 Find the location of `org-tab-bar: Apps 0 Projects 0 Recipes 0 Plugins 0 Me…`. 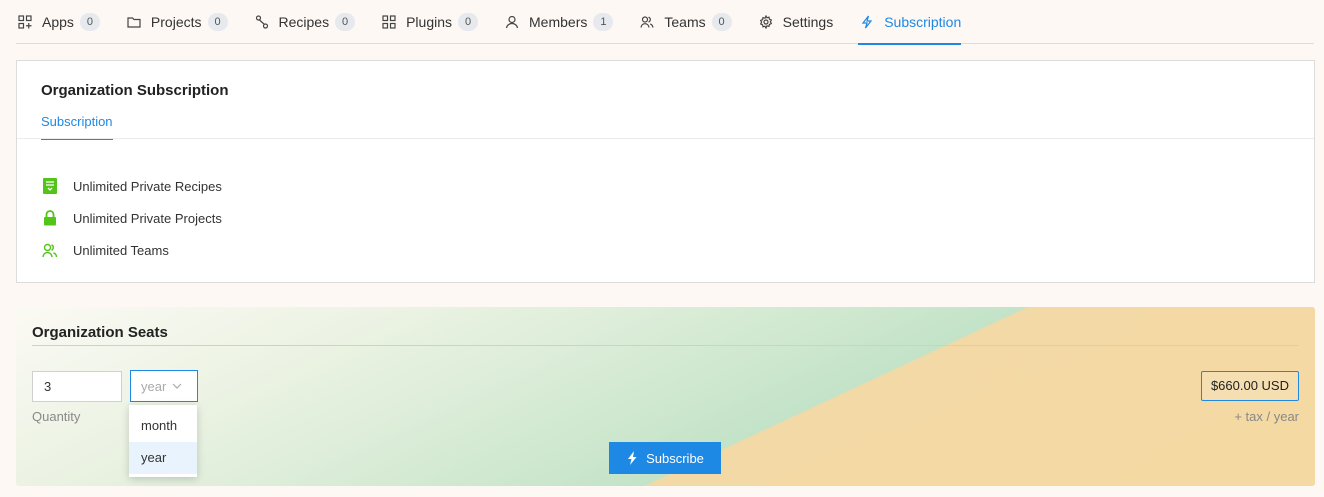

org-tab-bar: Apps 0 Projects 0 Recipes 0 Plugins 0 Me… is located at coordinates (665, 22).